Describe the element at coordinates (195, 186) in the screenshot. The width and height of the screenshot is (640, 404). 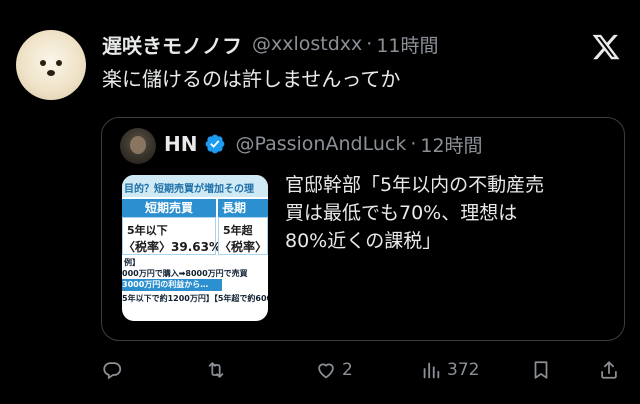
I see `thumbnail-title: 目的？短期売買が増加その理` at that location.